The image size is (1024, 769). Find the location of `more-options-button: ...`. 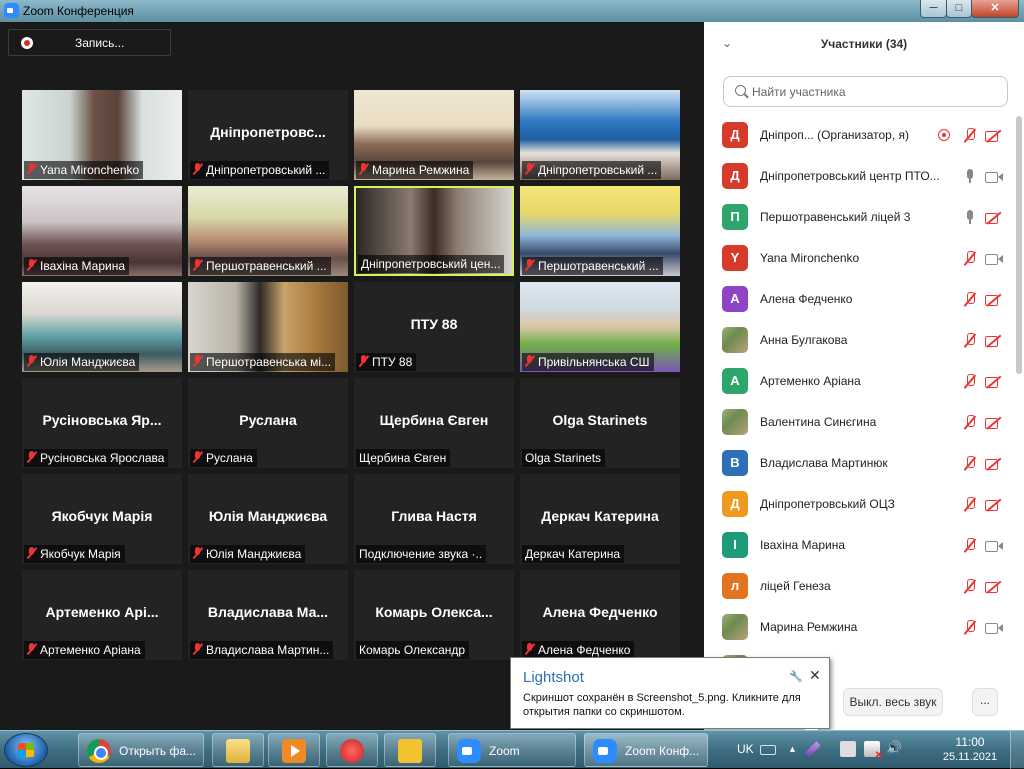

more-options-button: ... is located at coordinates (985, 702).